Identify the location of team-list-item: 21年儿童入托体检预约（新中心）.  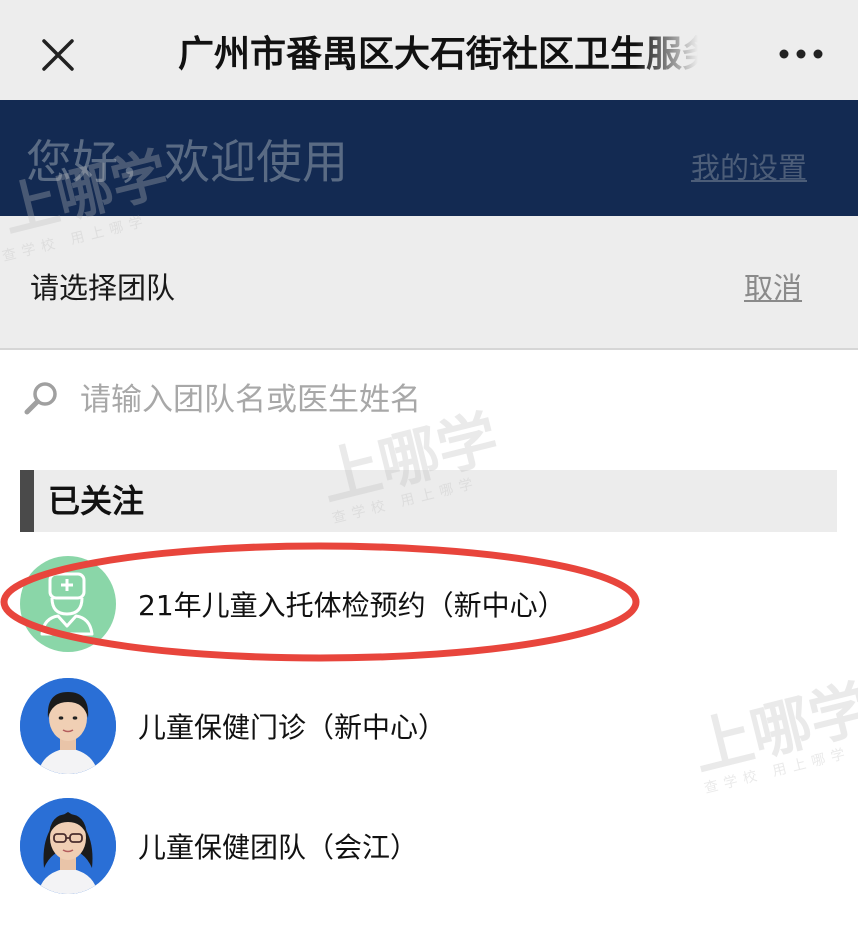
(429, 605).